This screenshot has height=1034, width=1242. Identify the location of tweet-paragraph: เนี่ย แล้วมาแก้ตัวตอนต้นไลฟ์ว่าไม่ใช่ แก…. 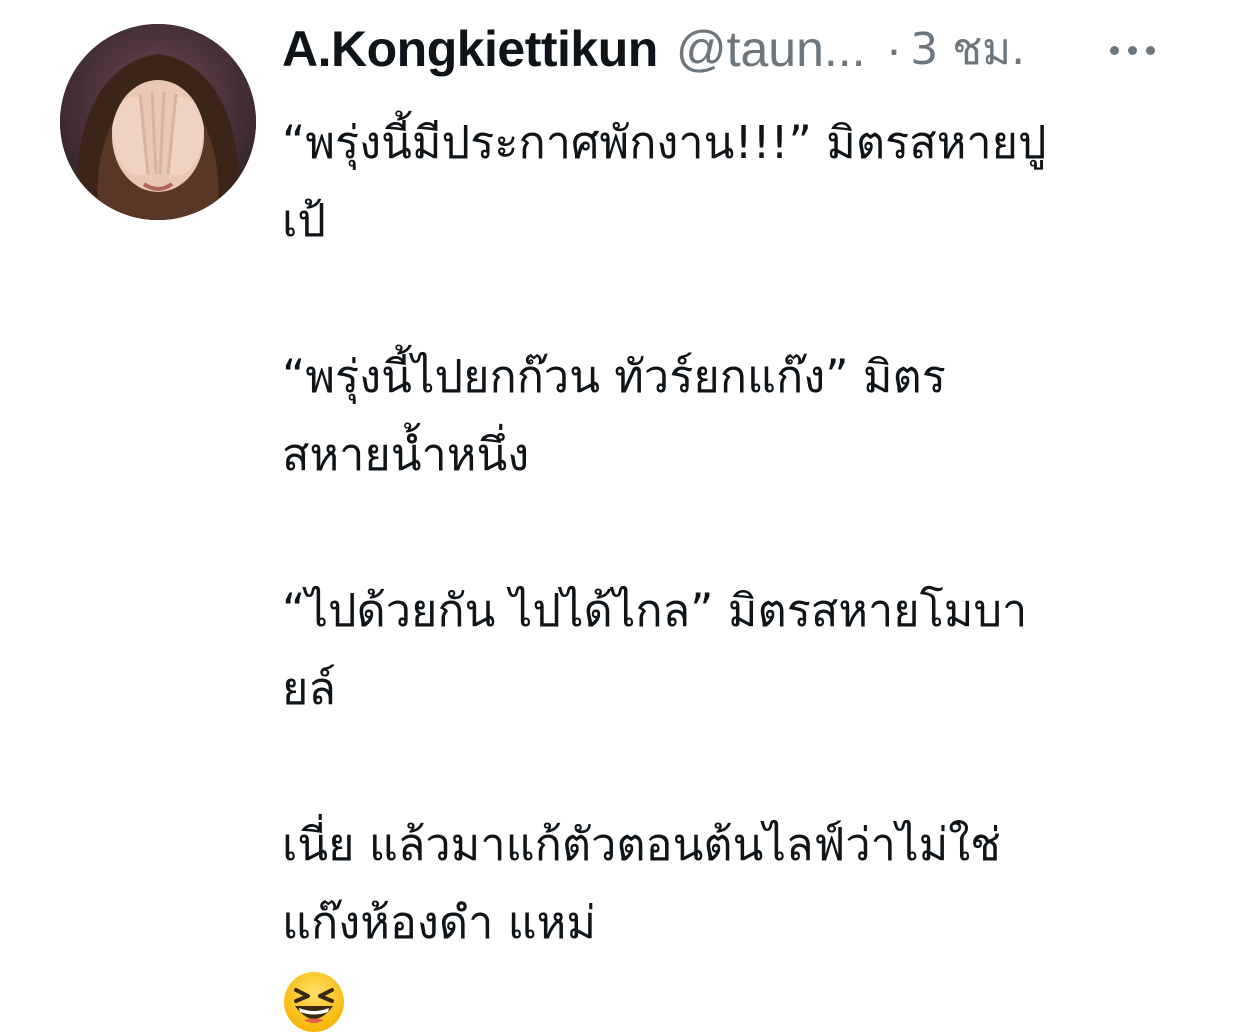
(742, 884).